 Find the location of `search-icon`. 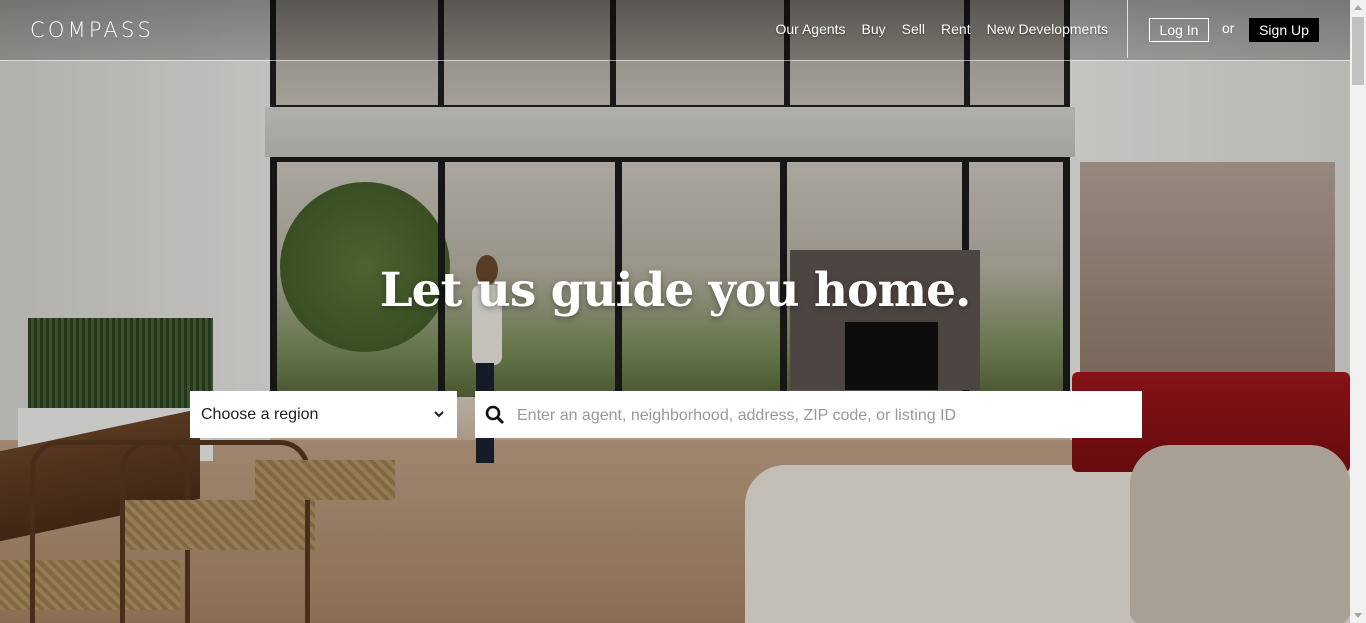

search-icon is located at coordinates (495, 417).